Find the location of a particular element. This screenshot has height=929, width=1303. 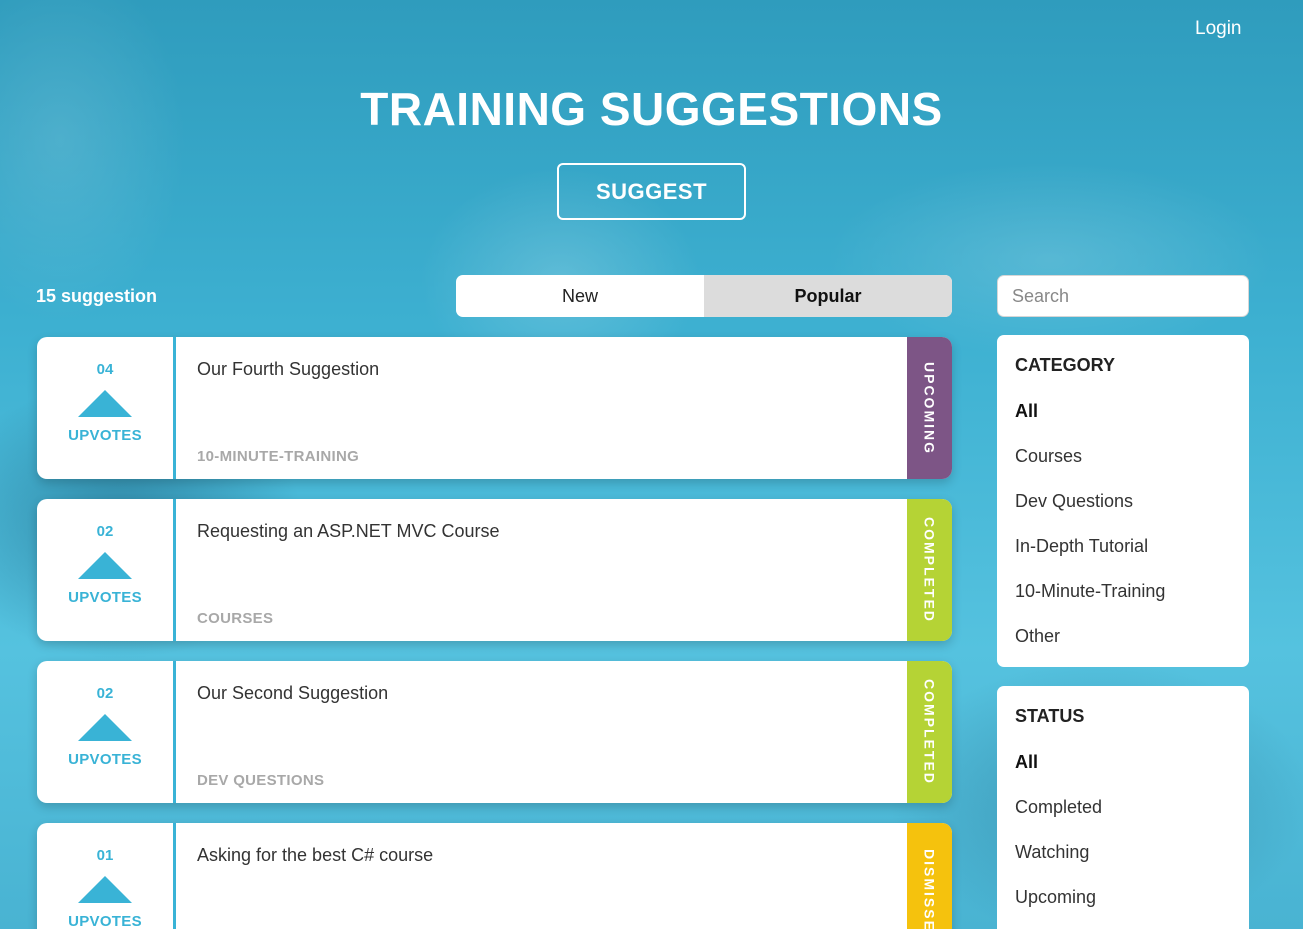

suggestion-title: Our Fourth Suggestion is located at coordinates (552, 369).